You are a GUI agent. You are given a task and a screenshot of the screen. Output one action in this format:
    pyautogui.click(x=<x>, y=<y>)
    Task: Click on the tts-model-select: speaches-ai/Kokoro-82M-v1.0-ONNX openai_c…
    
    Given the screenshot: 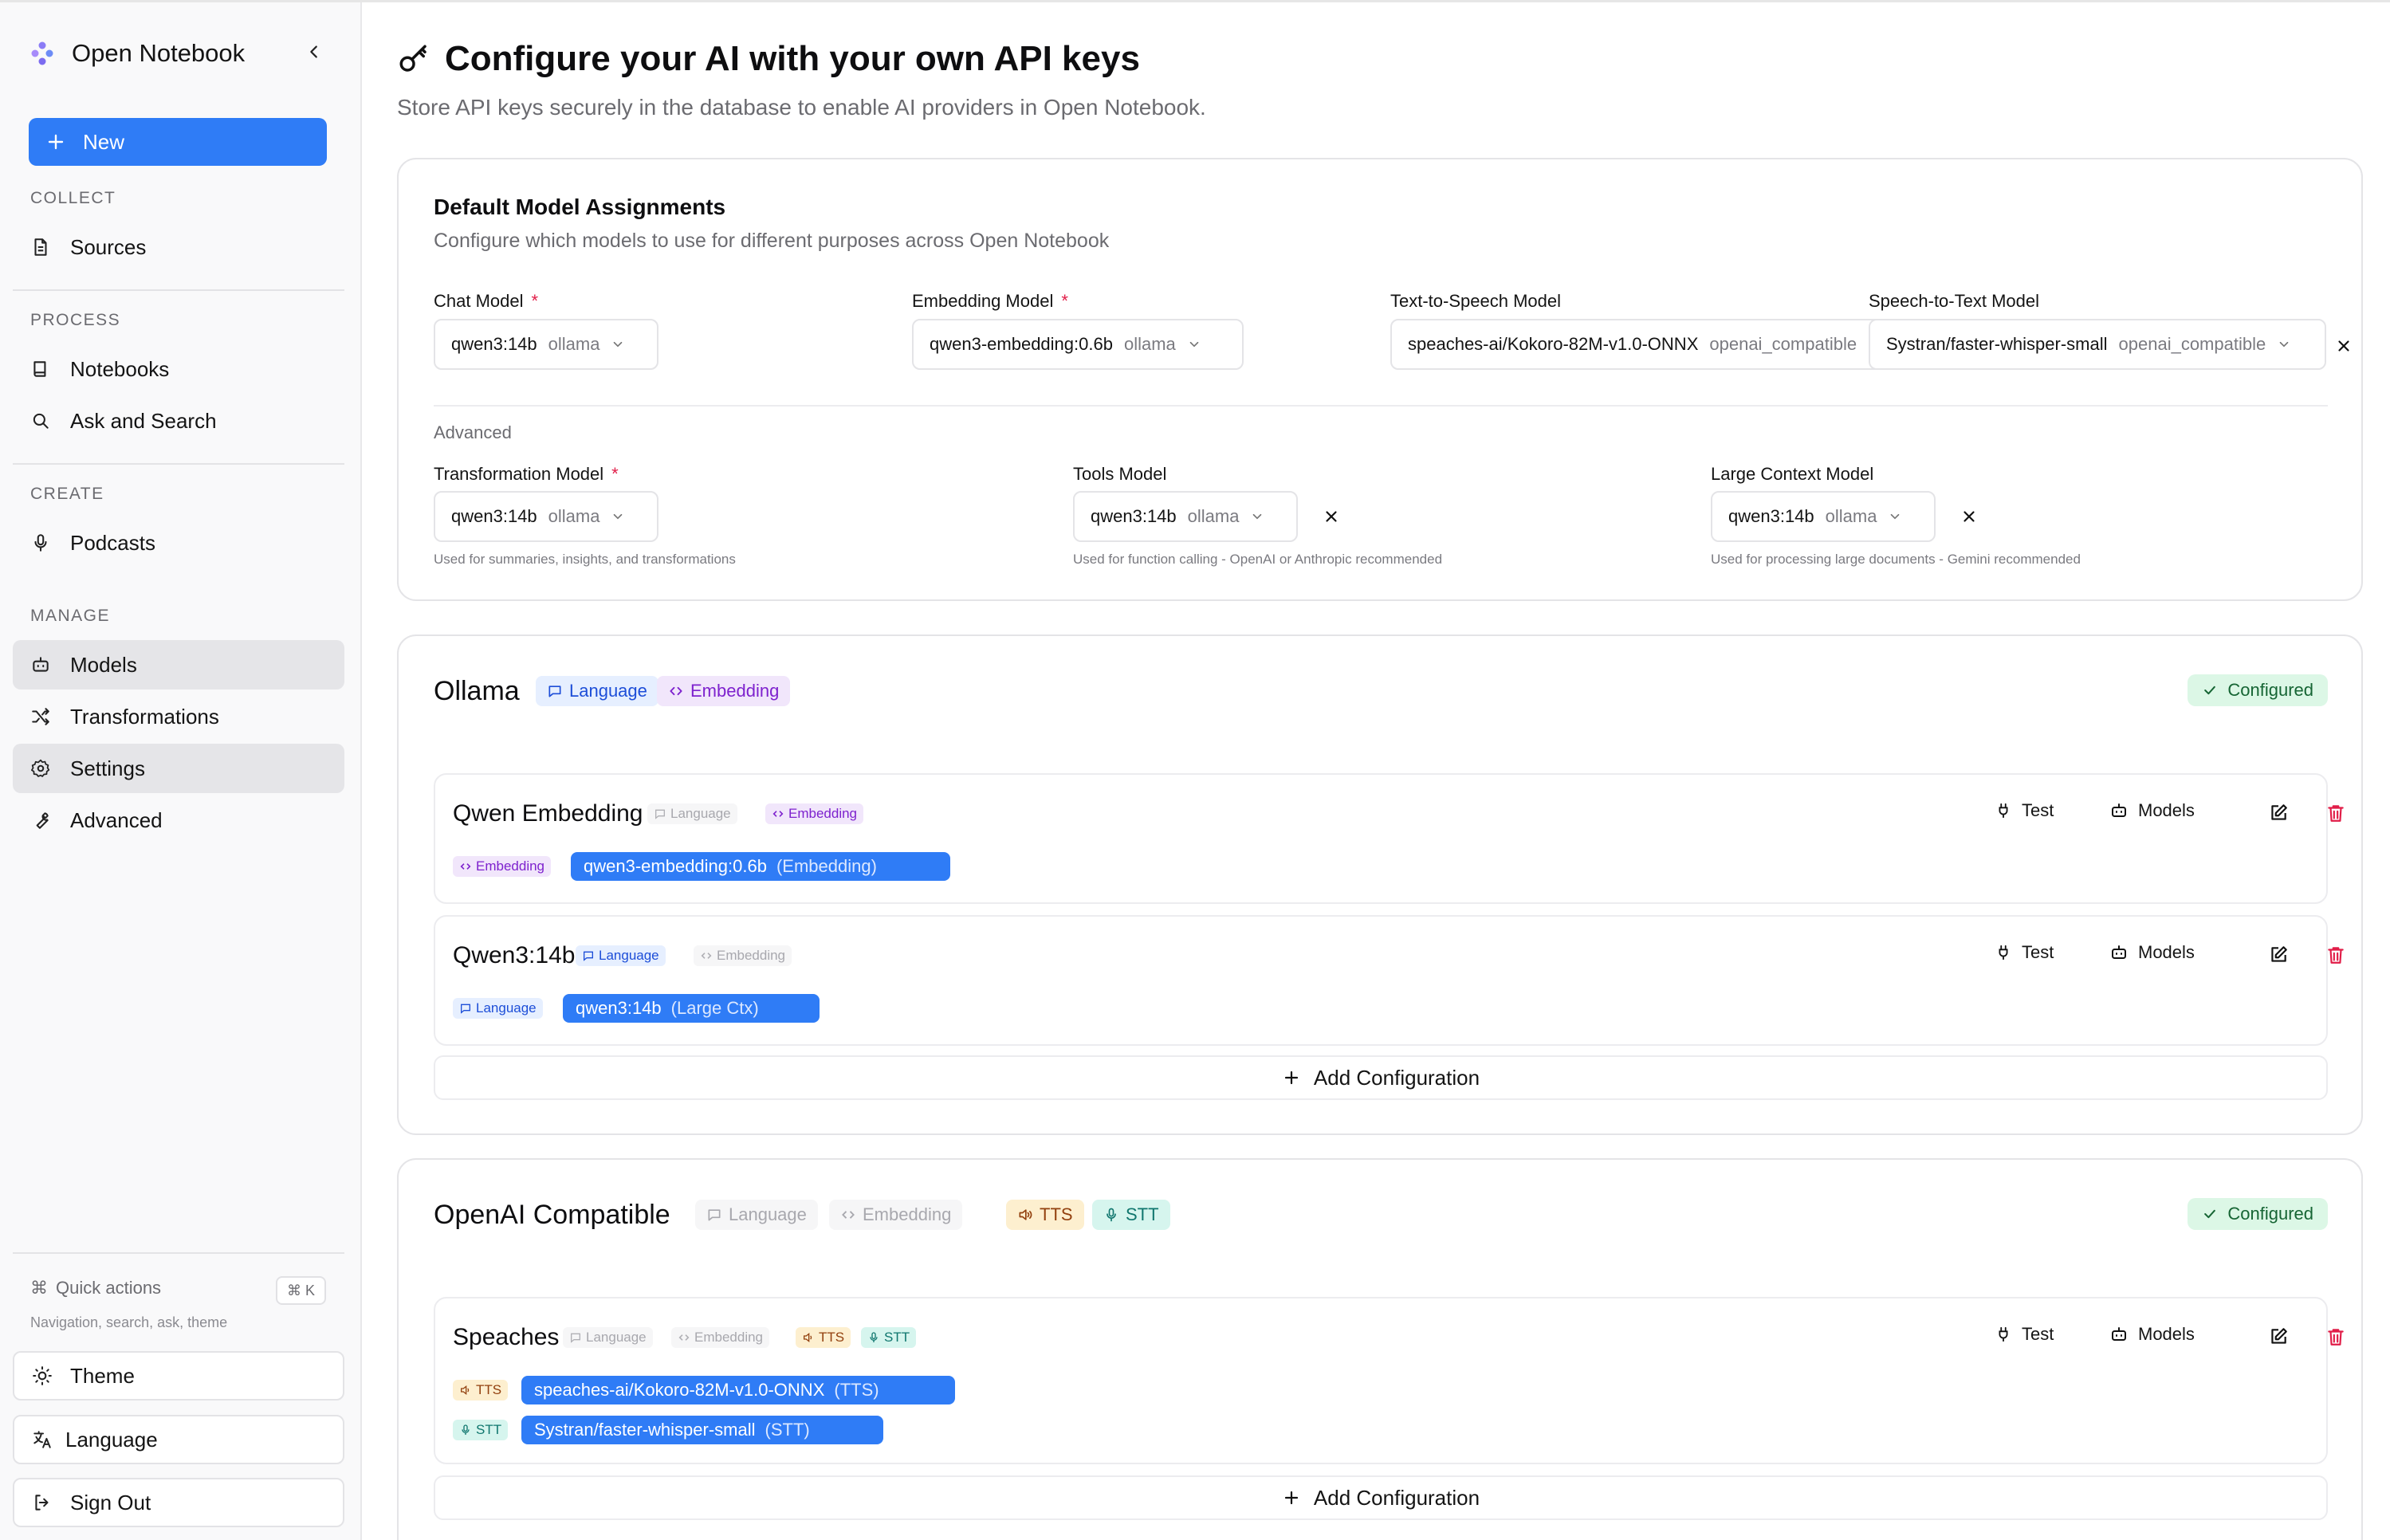 What is the action you would take?
    pyautogui.click(x=1661, y=345)
    